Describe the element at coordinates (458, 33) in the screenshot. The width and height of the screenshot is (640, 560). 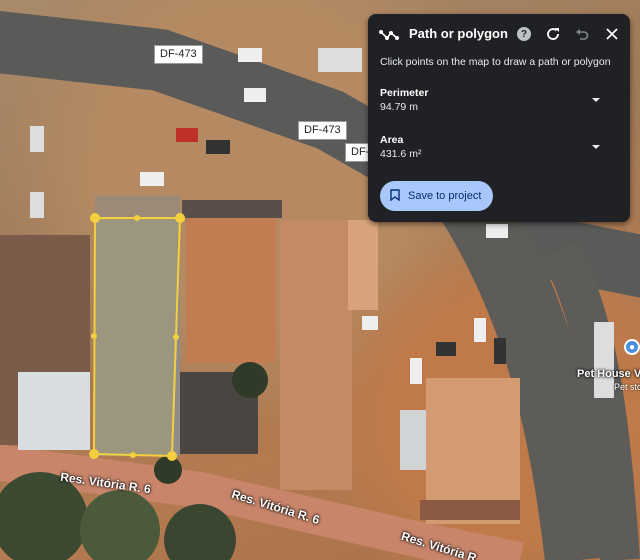
I see `panel-title: Path or polygon` at that location.